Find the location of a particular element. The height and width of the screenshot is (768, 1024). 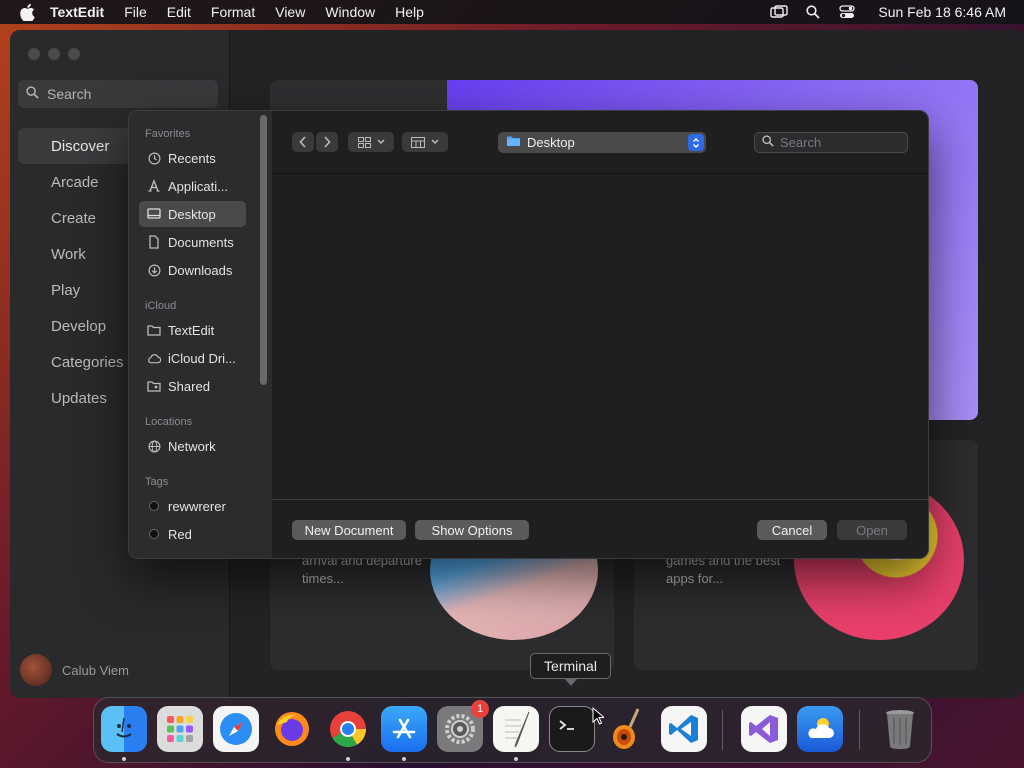

sidebar-item-label: Recents is located at coordinates (192, 158).